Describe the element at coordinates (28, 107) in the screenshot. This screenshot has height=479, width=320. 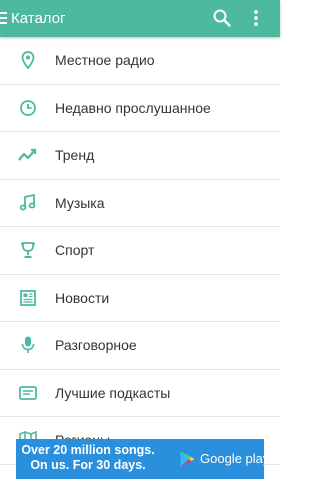
I see `clock-icon` at that location.